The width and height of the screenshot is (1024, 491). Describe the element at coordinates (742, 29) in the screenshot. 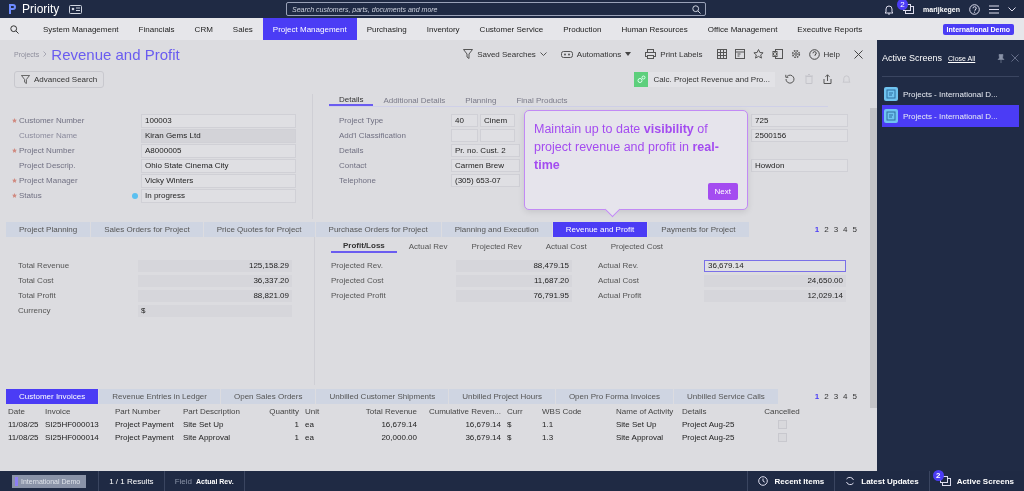

I see `menu-tab: Office Management` at that location.